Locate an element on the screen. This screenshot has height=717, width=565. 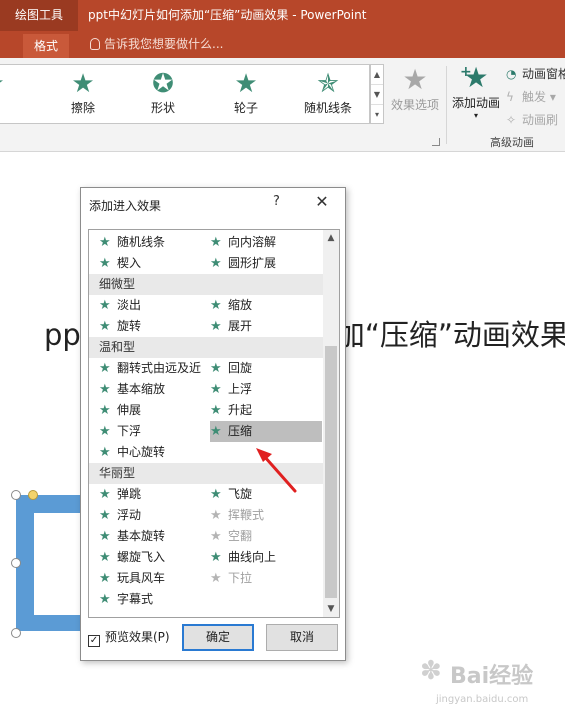
scroll-thumb is located at coordinates (331, 472).